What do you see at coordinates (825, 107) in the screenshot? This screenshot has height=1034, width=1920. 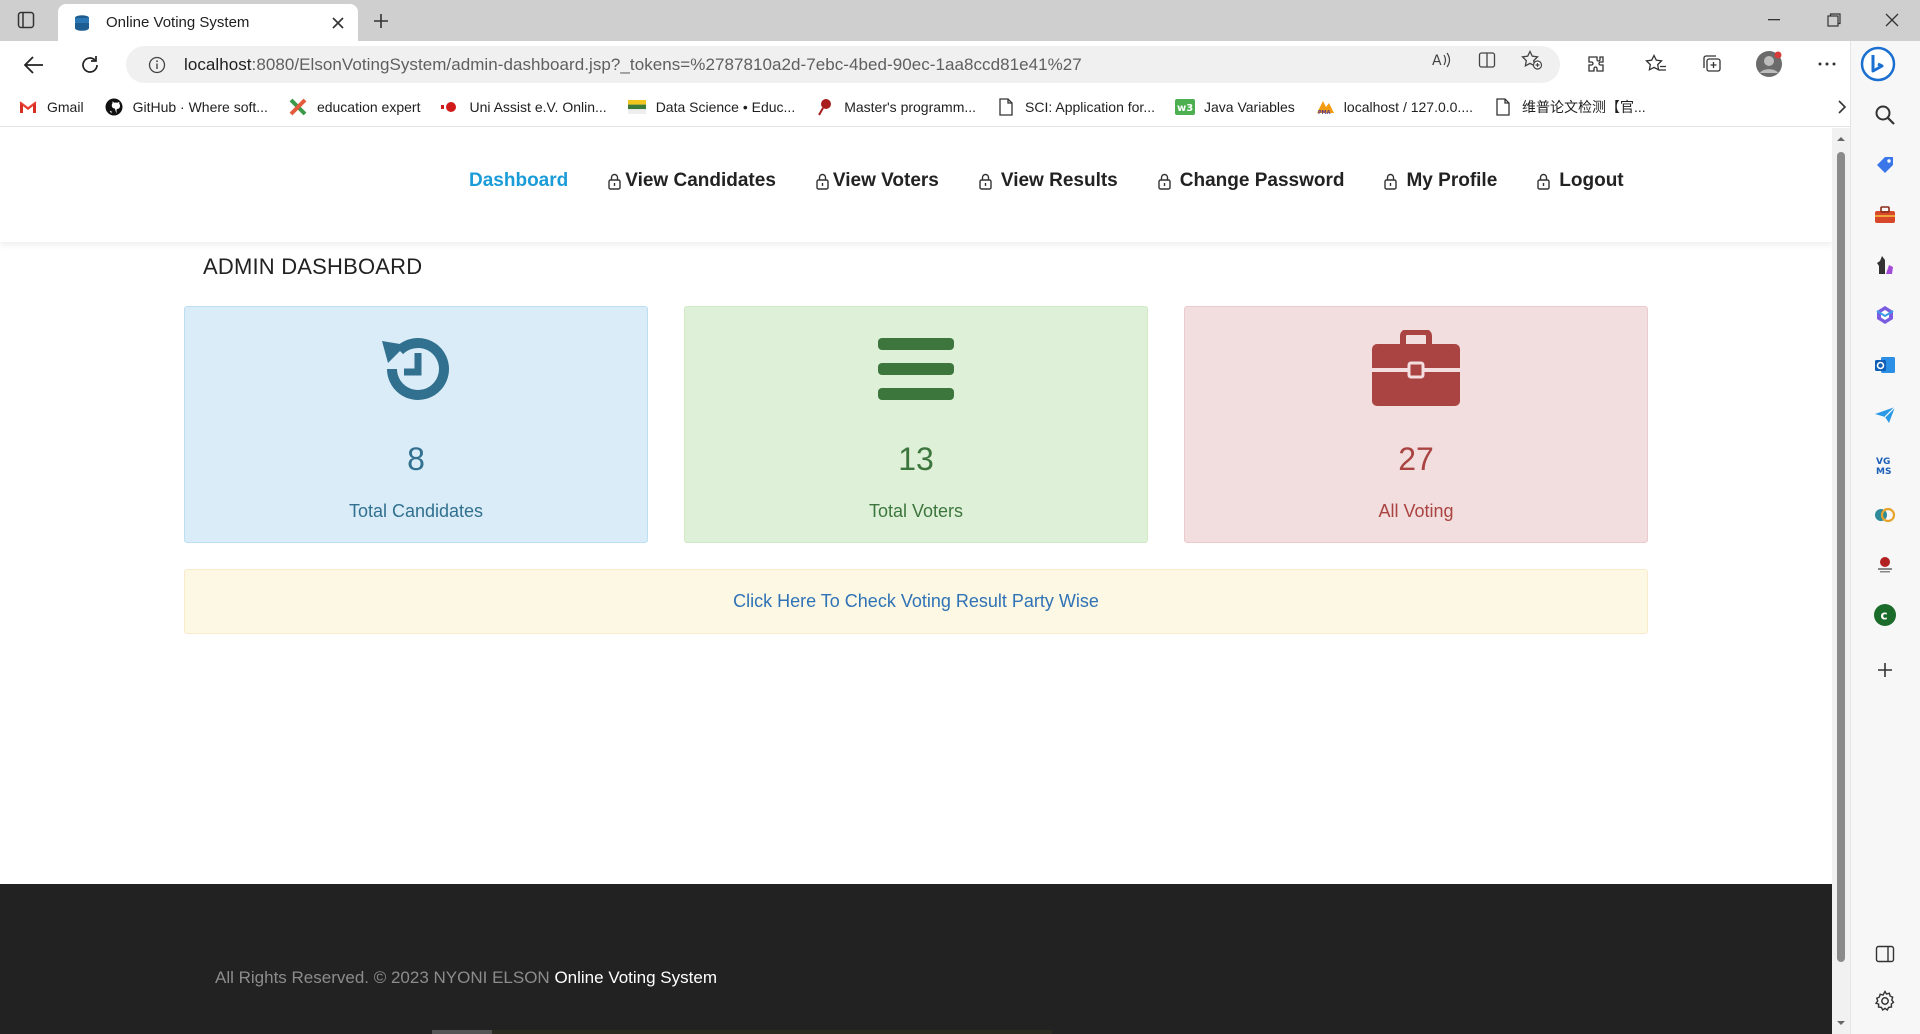 I see `pin-icon` at bounding box center [825, 107].